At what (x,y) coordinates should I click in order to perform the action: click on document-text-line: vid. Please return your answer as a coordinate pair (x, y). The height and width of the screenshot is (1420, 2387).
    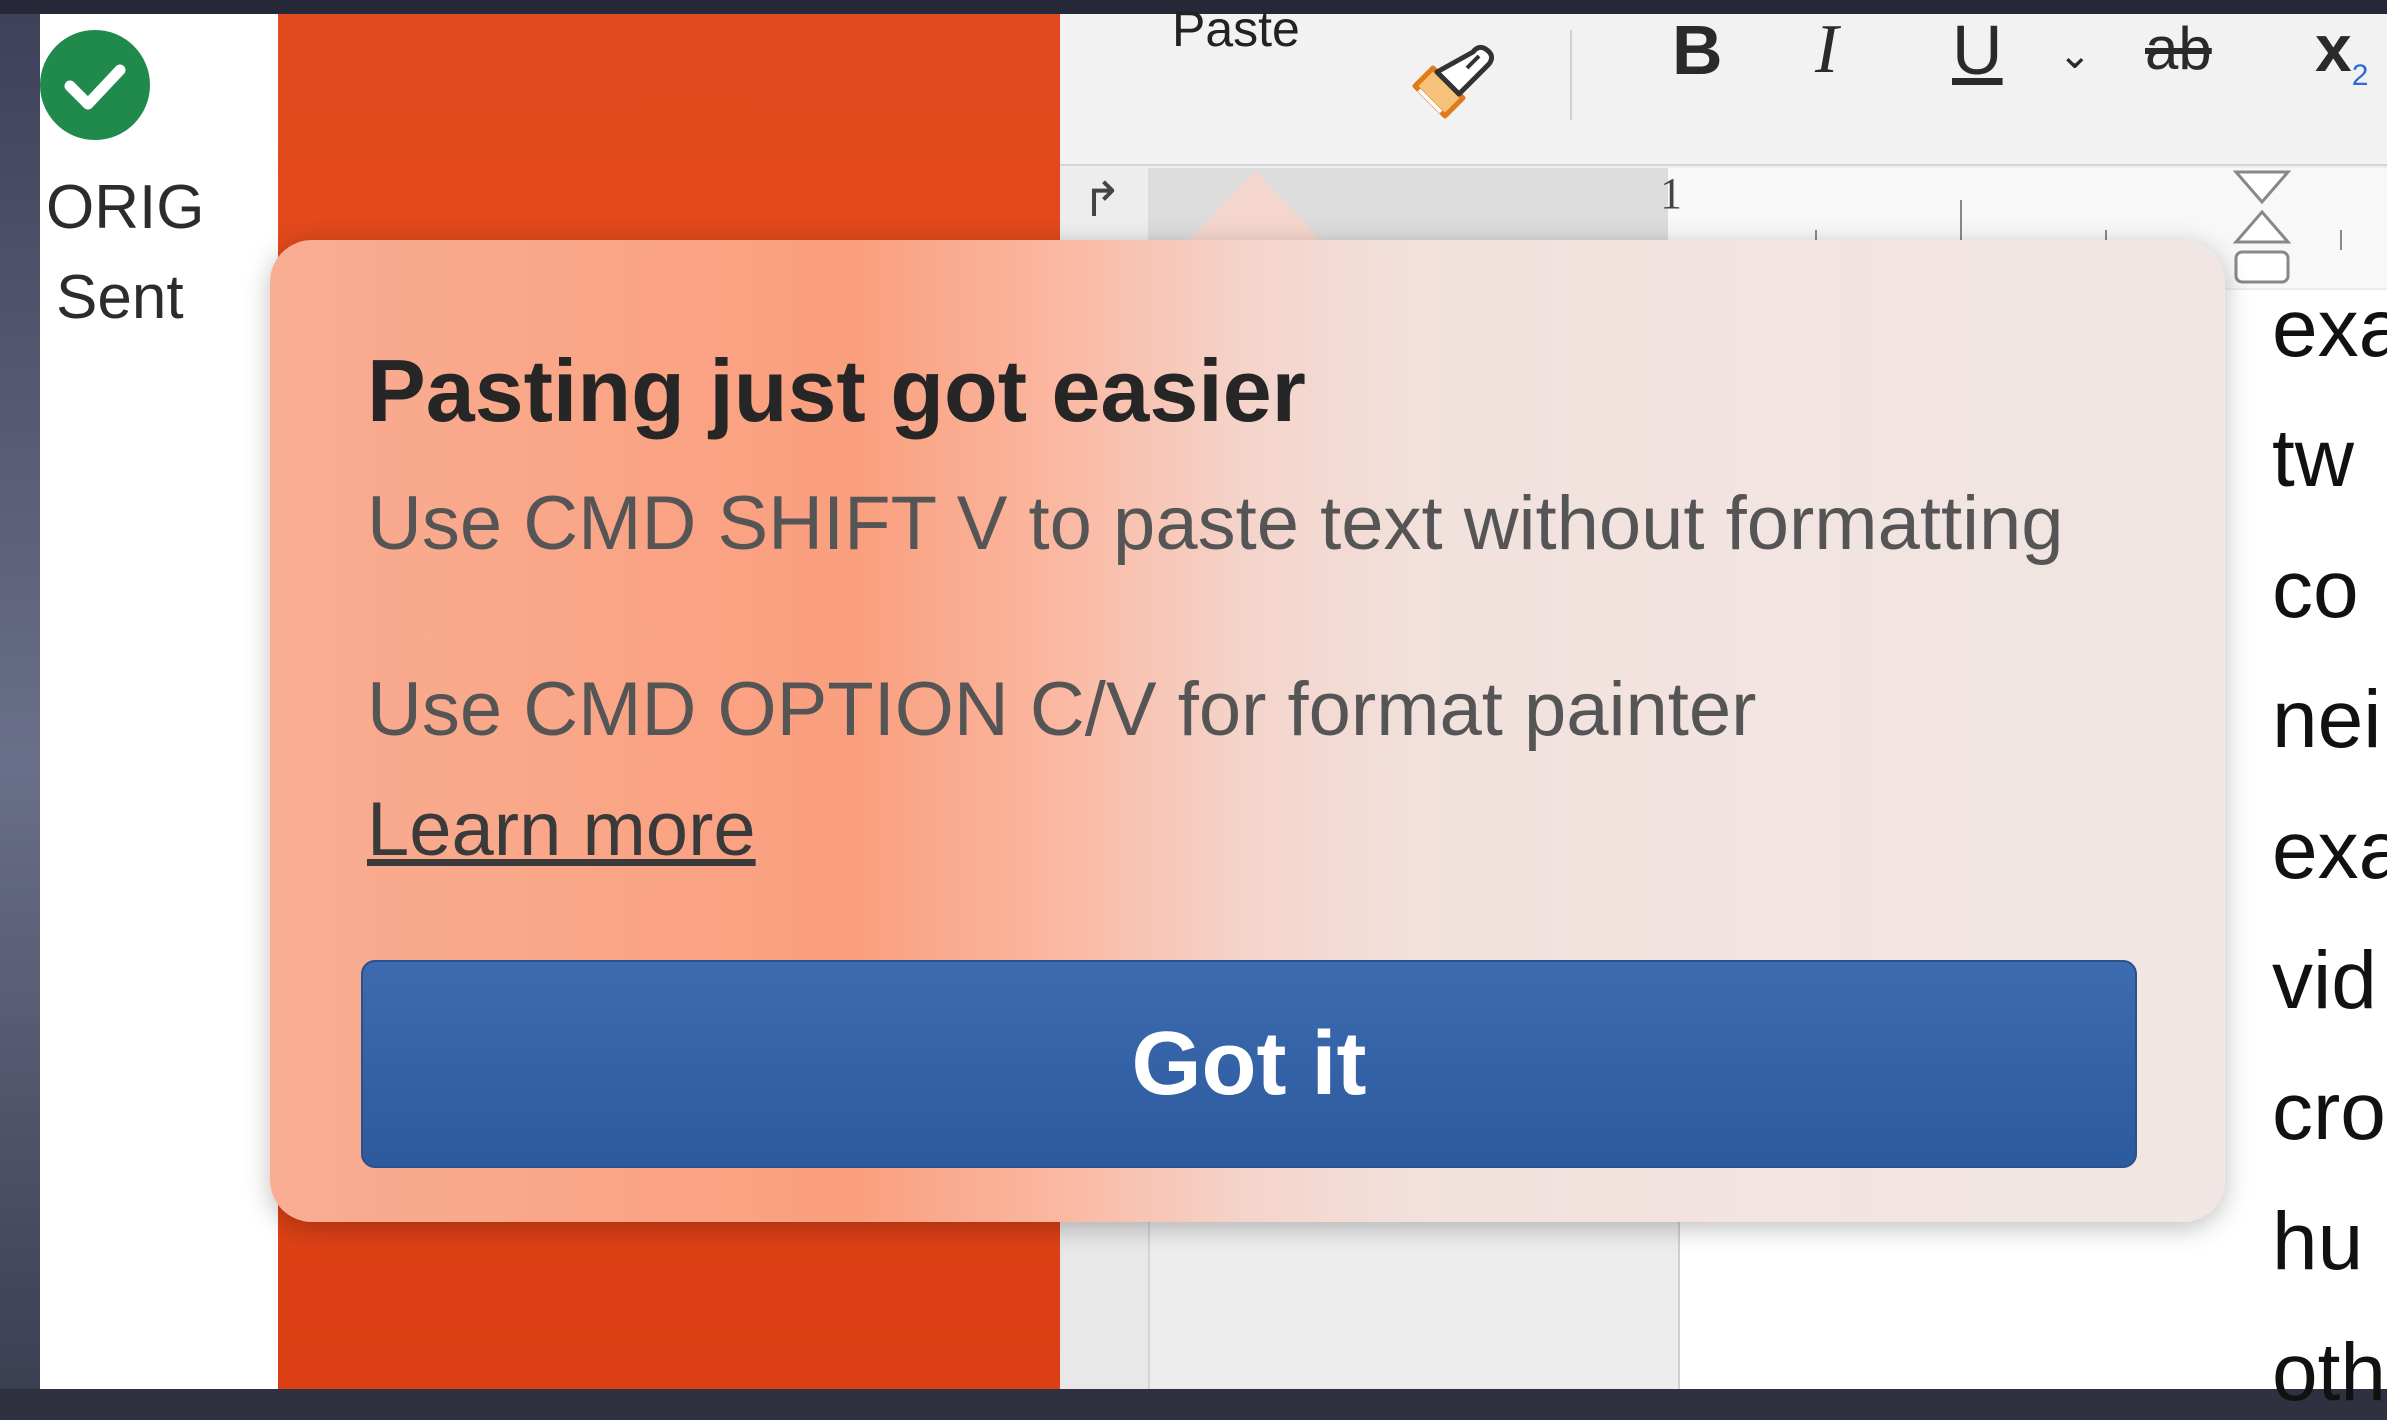
    Looking at the image, I should click on (2324, 981).